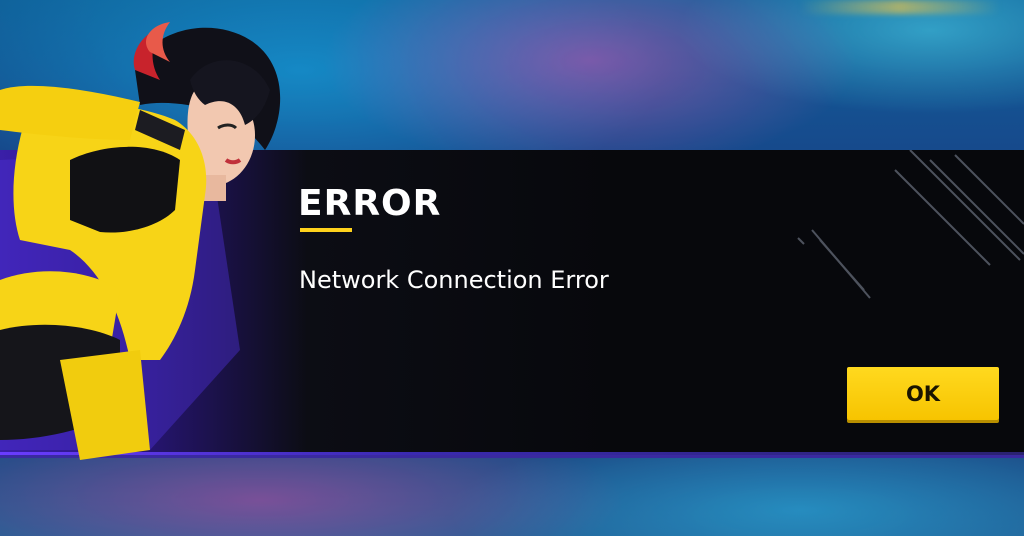 Image resolution: width=1024 pixels, height=536 pixels. Describe the element at coordinates (900, 7) in the screenshot. I see `background-gold-glow` at that location.